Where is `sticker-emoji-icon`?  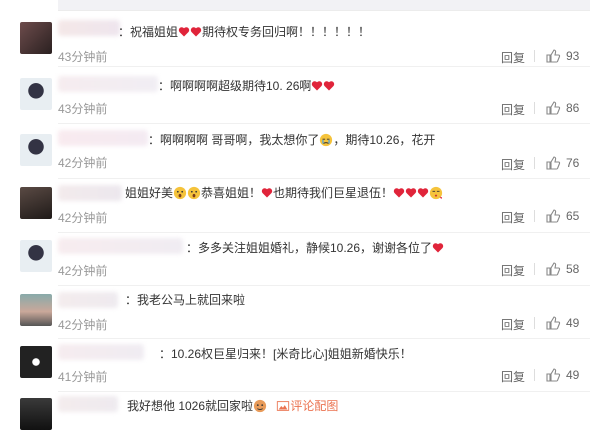 sticker-emoji-icon is located at coordinates (260, 406).